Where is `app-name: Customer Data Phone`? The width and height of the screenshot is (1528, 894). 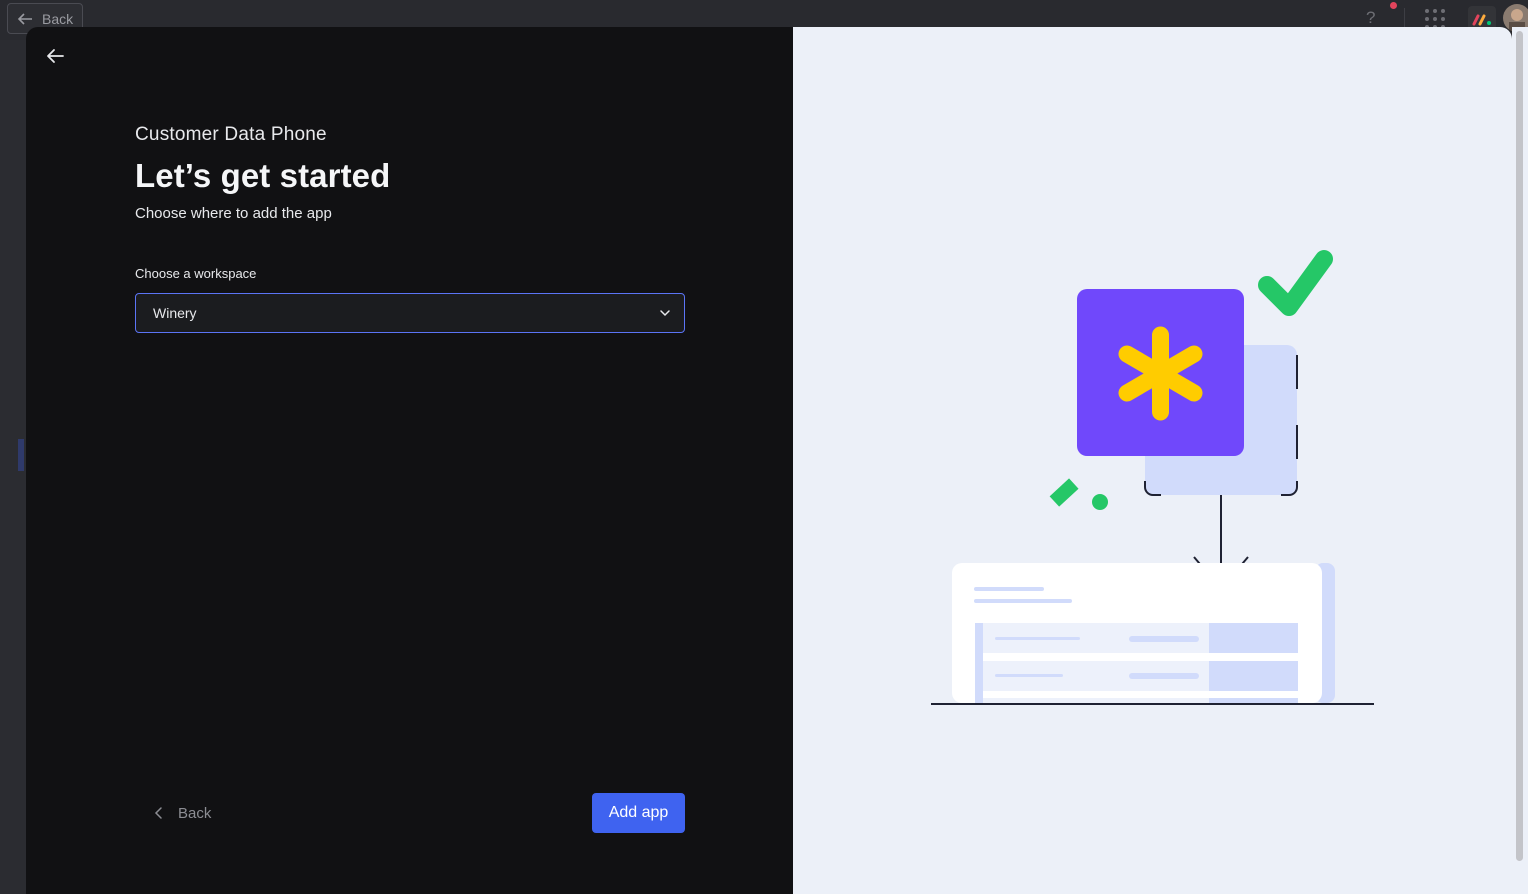
app-name: Customer Data Phone is located at coordinates (231, 134).